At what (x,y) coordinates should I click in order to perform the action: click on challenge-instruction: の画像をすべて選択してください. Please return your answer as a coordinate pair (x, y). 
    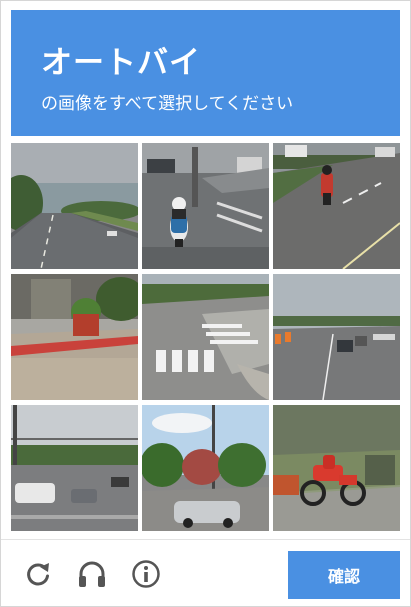
    Looking at the image, I should click on (167, 104).